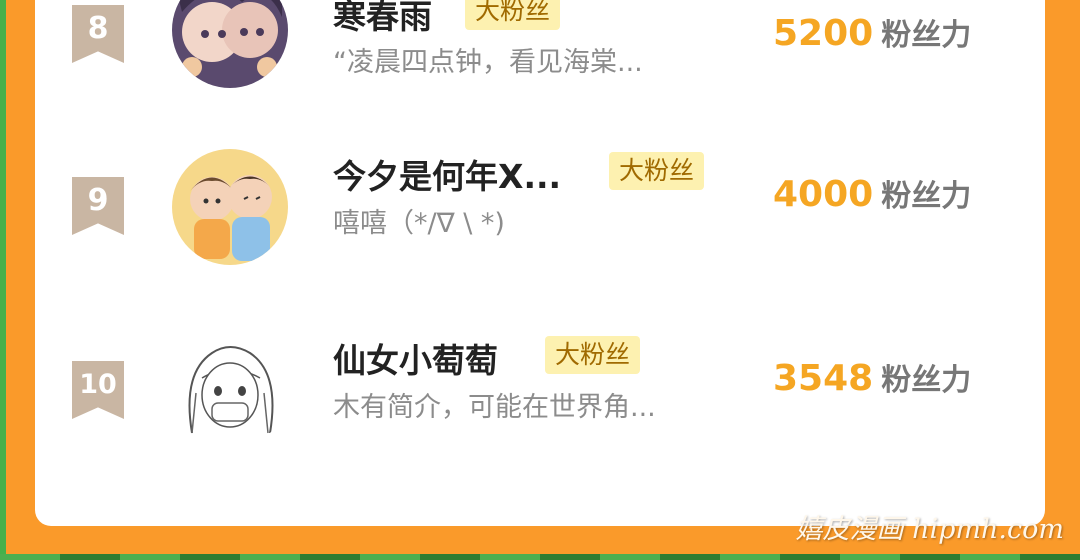 This screenshot has height=560, width=1080. What do you see at coordinates (3, 280) in the screenshot?
I see `left-edge` at bounding box center [3, 280].